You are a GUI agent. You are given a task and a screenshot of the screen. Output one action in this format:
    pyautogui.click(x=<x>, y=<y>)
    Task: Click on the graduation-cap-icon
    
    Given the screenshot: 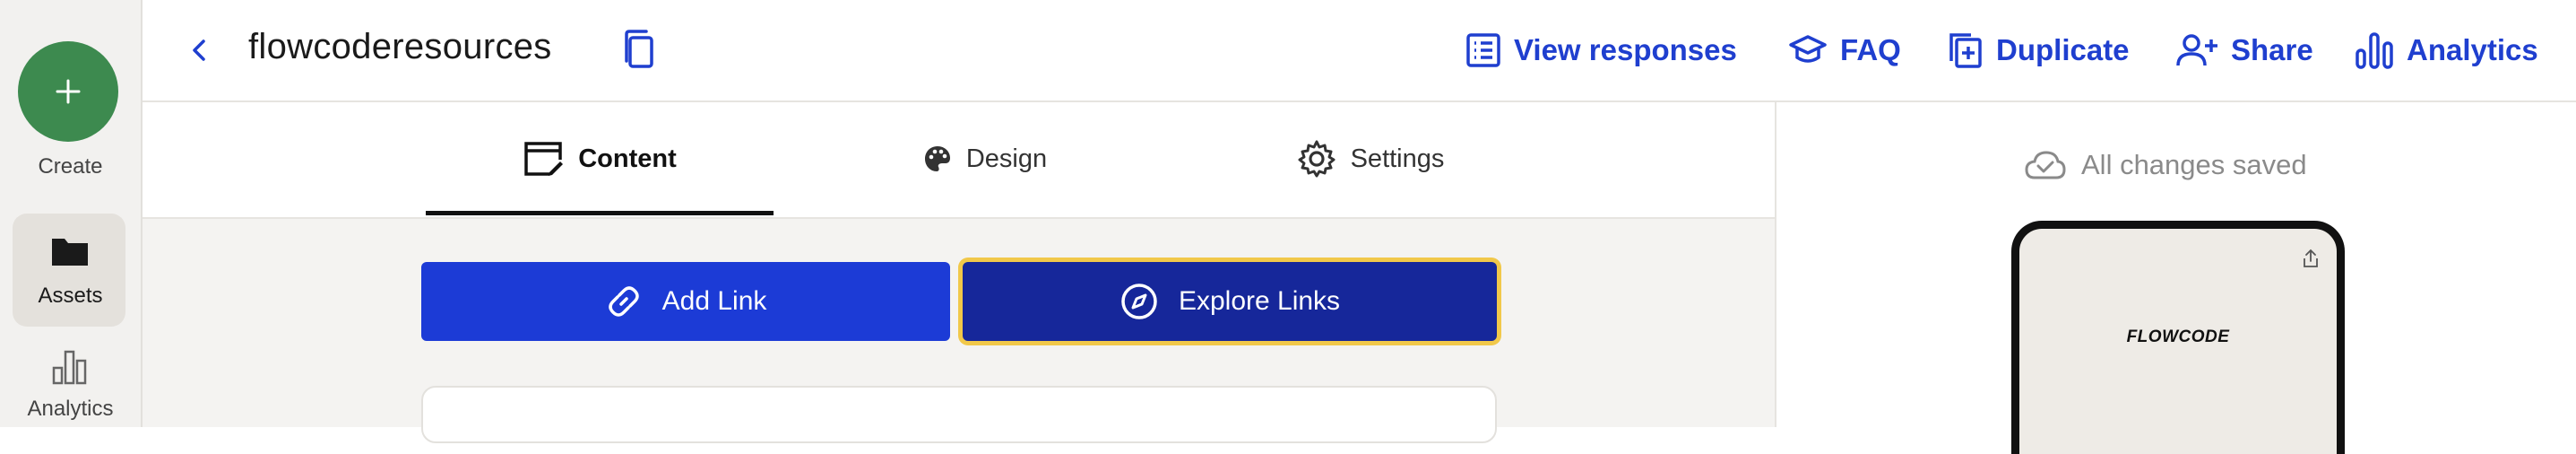 What is the action you would take?
    pyautogui.click(x=1808, y=49)
    